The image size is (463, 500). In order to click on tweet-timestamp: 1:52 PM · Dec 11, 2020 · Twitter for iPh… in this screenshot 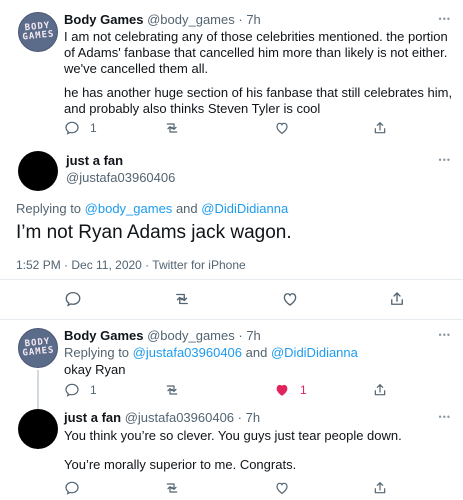, I will do `click(131, 265)`.